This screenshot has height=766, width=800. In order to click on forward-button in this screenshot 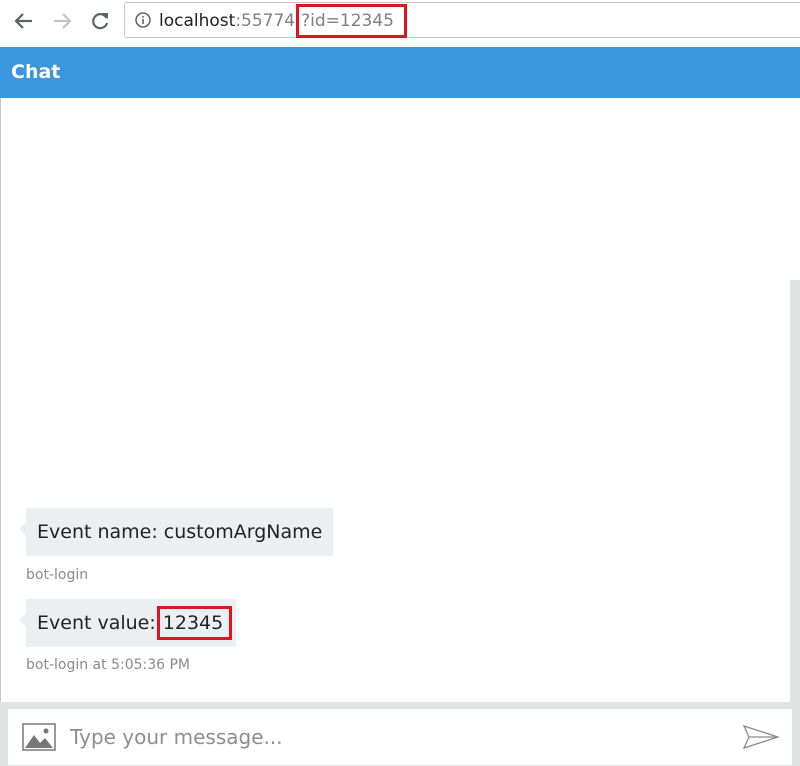, I will do `click(62, 21)`.